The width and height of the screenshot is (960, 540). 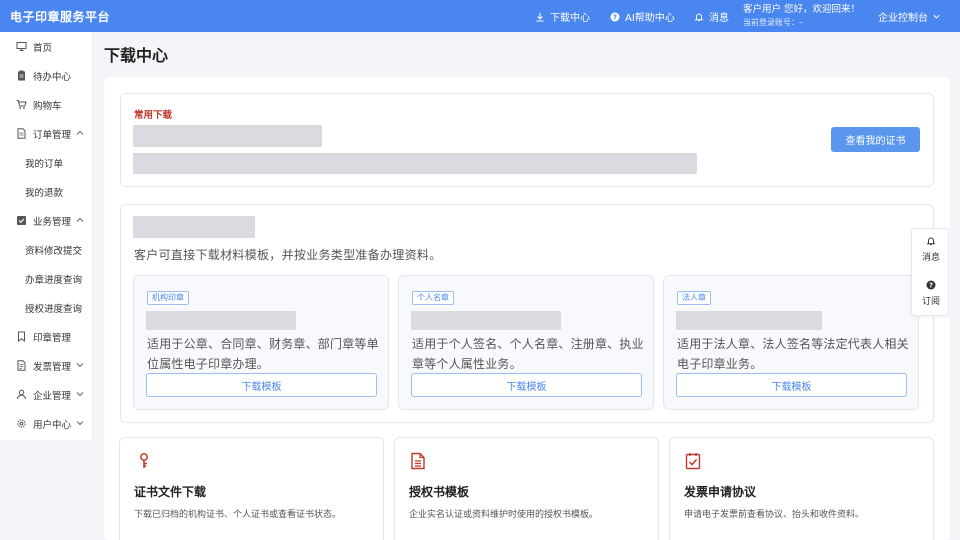 I want to click on brand-title: 电子印章服务平台, so click(x=60, y=17).